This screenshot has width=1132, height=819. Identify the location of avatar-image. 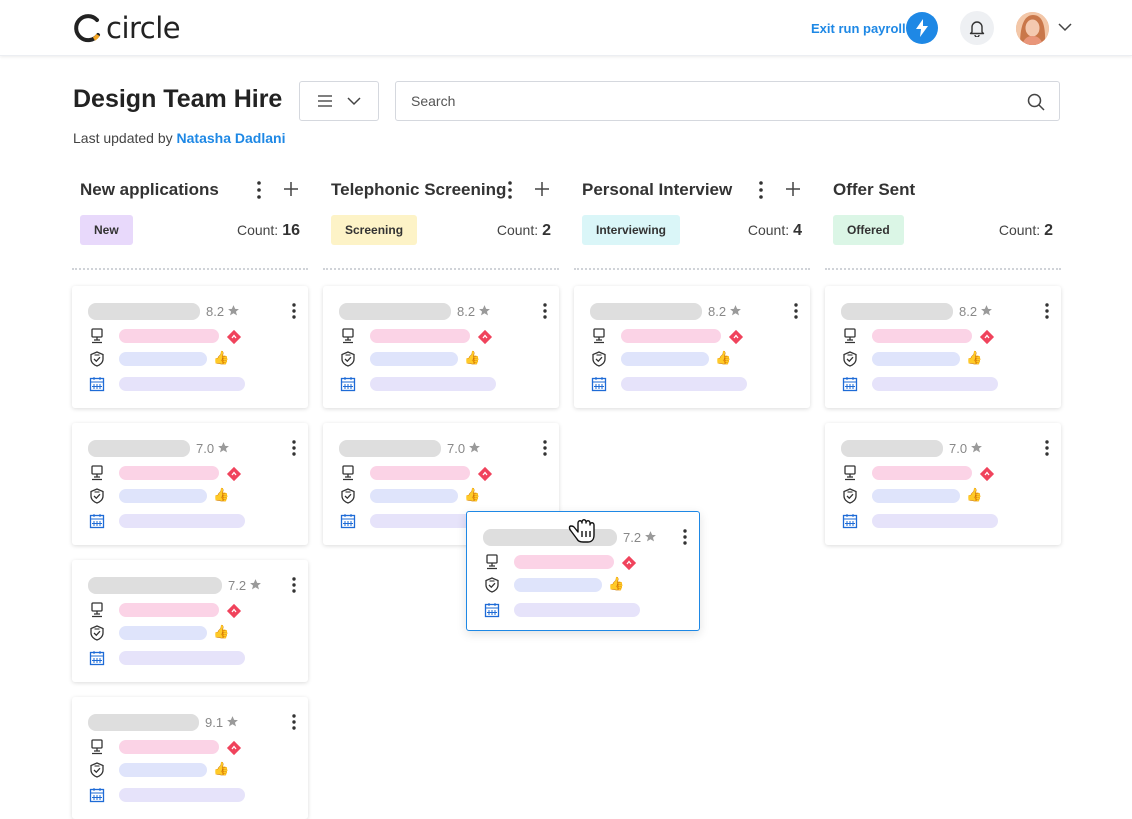
(1032, 28).